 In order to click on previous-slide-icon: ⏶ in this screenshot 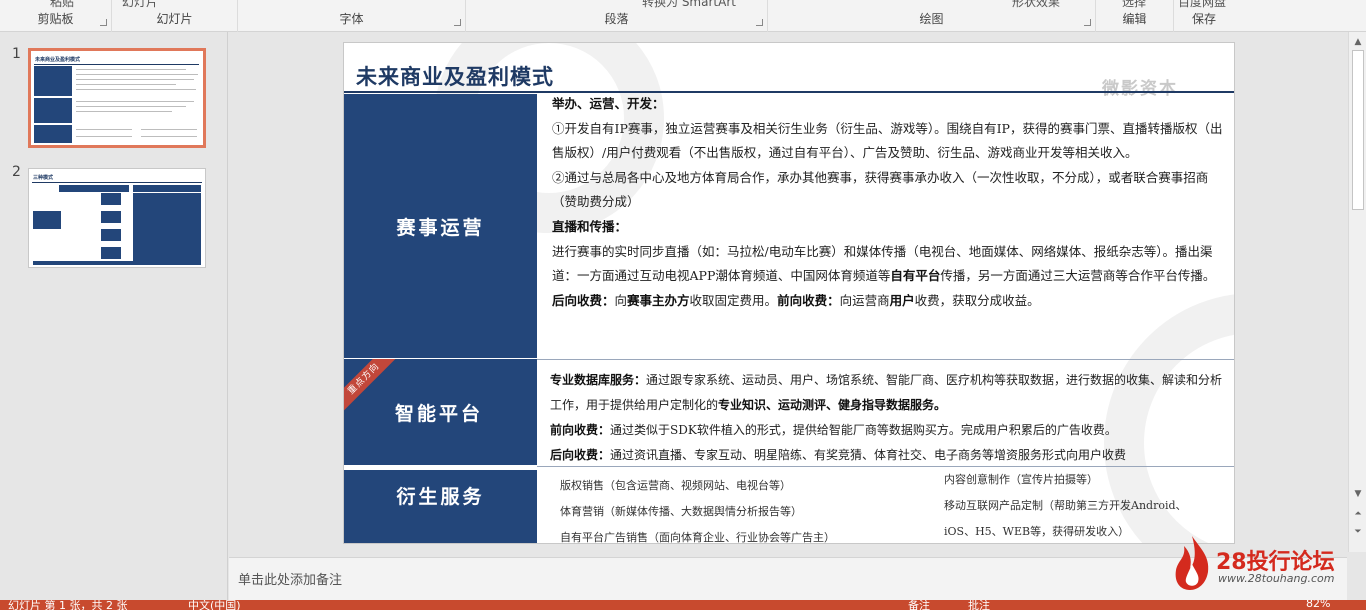, I will do `click(1358, 514)`.